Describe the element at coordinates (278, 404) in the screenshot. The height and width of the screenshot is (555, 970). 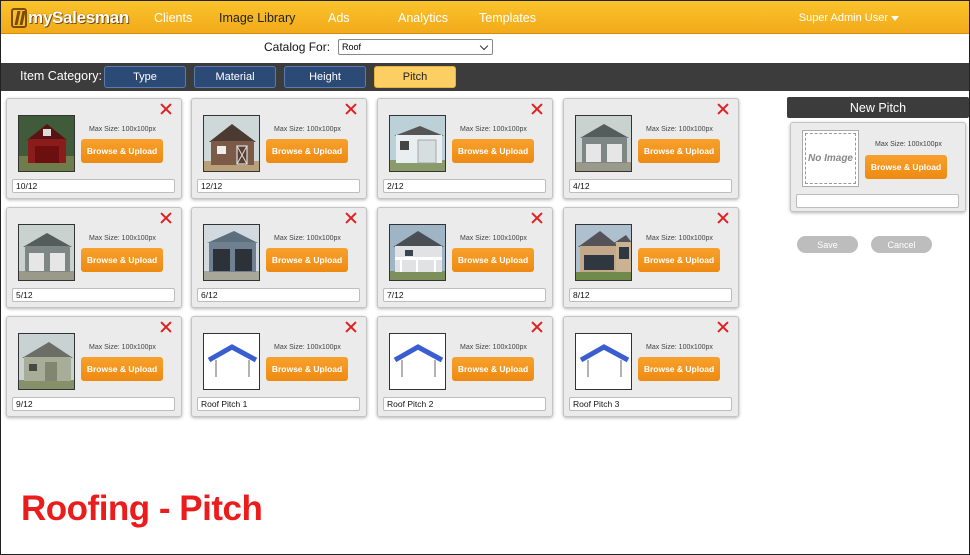
I see `item-name-input: Roof Pitch 1` at that location.